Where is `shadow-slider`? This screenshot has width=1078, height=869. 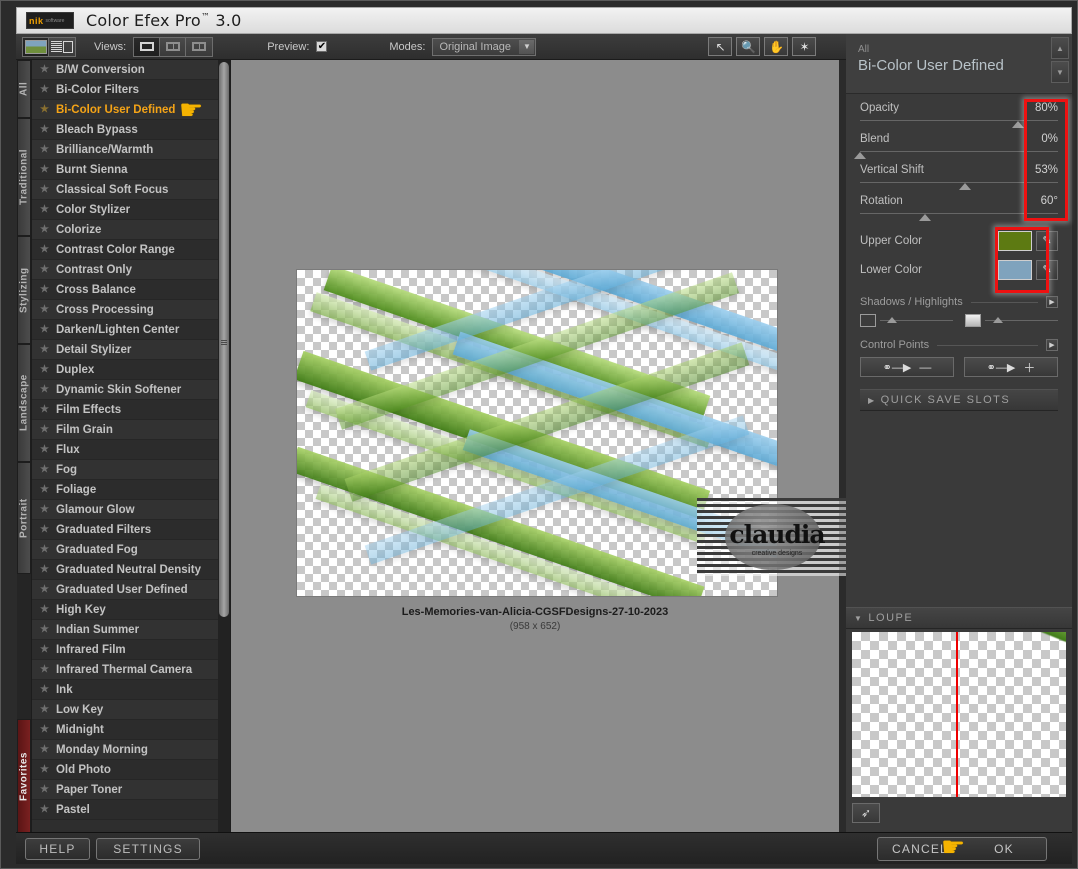
shadow-slider is located at coordinates (906, 320).